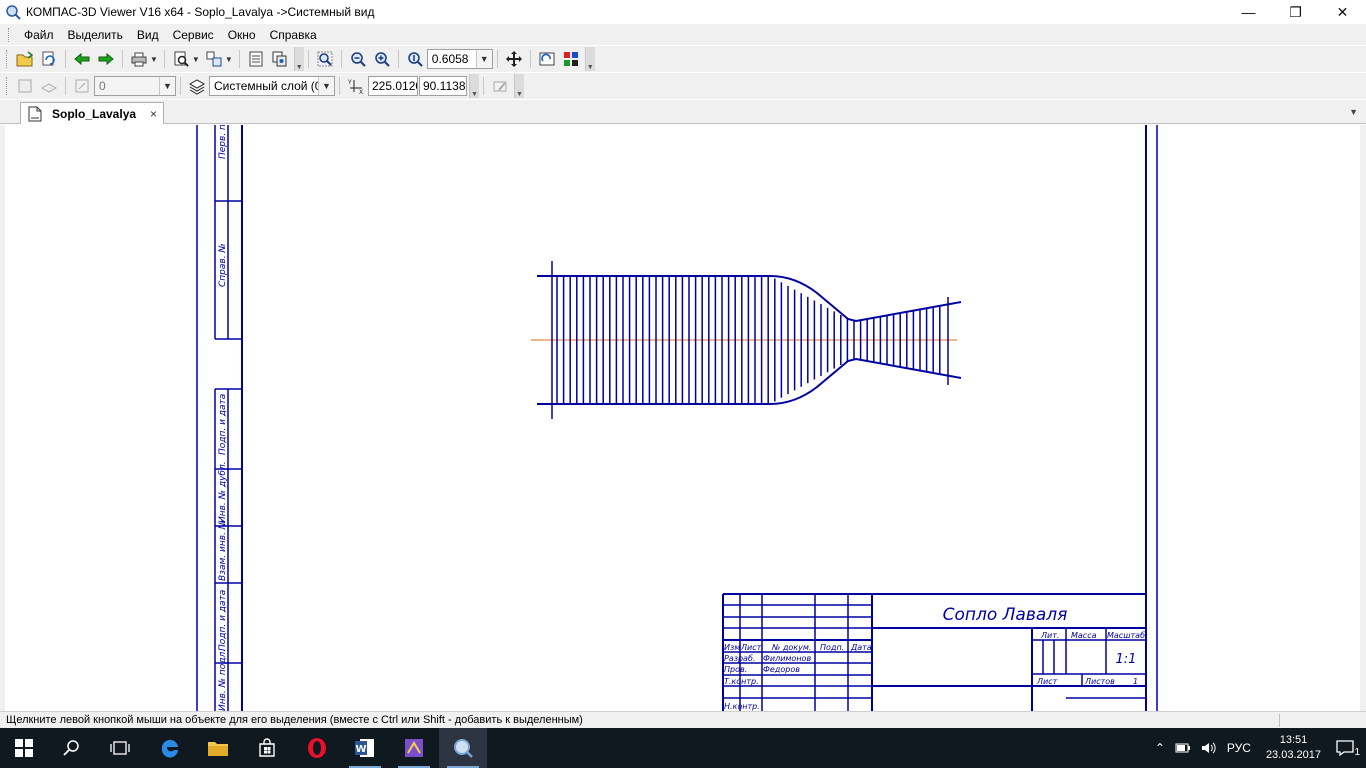 The image size is (1366, 768). I want to click on menu-service: Сервис, so click(193, 35).